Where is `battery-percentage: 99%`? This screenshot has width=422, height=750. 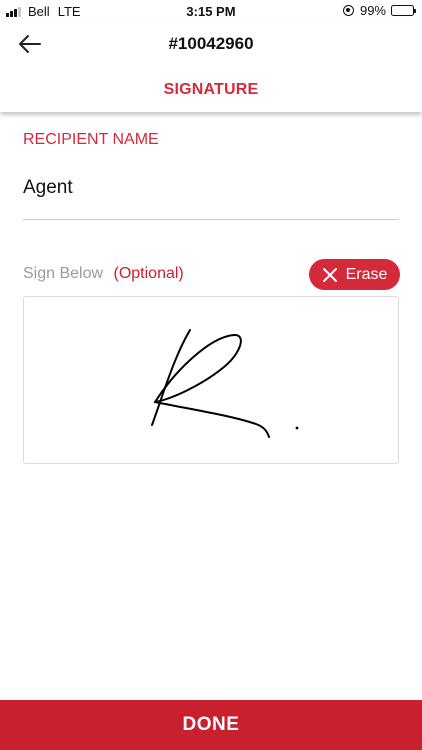
battery-percentage: 99% is located at coordinates (372, 10).